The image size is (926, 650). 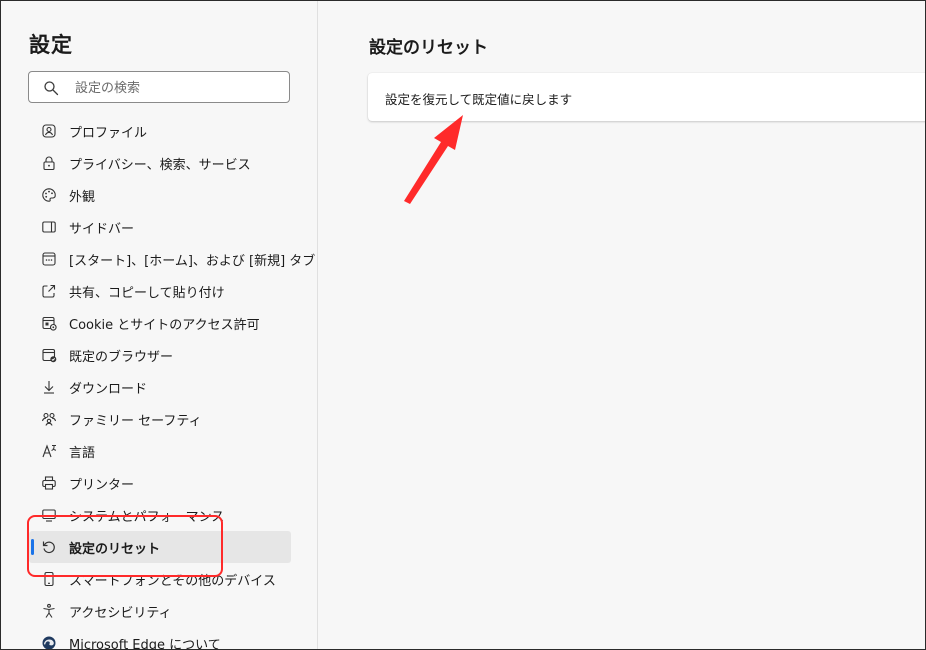 I want to click on family-icon, so click(x=49, y=419).